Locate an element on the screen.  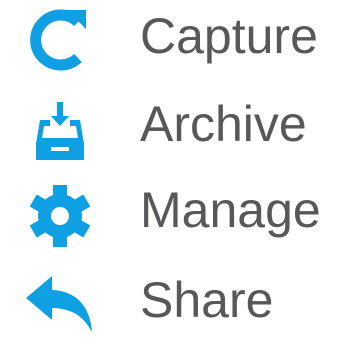
menu-item-label: Manage is located at coordinates (230, 210).